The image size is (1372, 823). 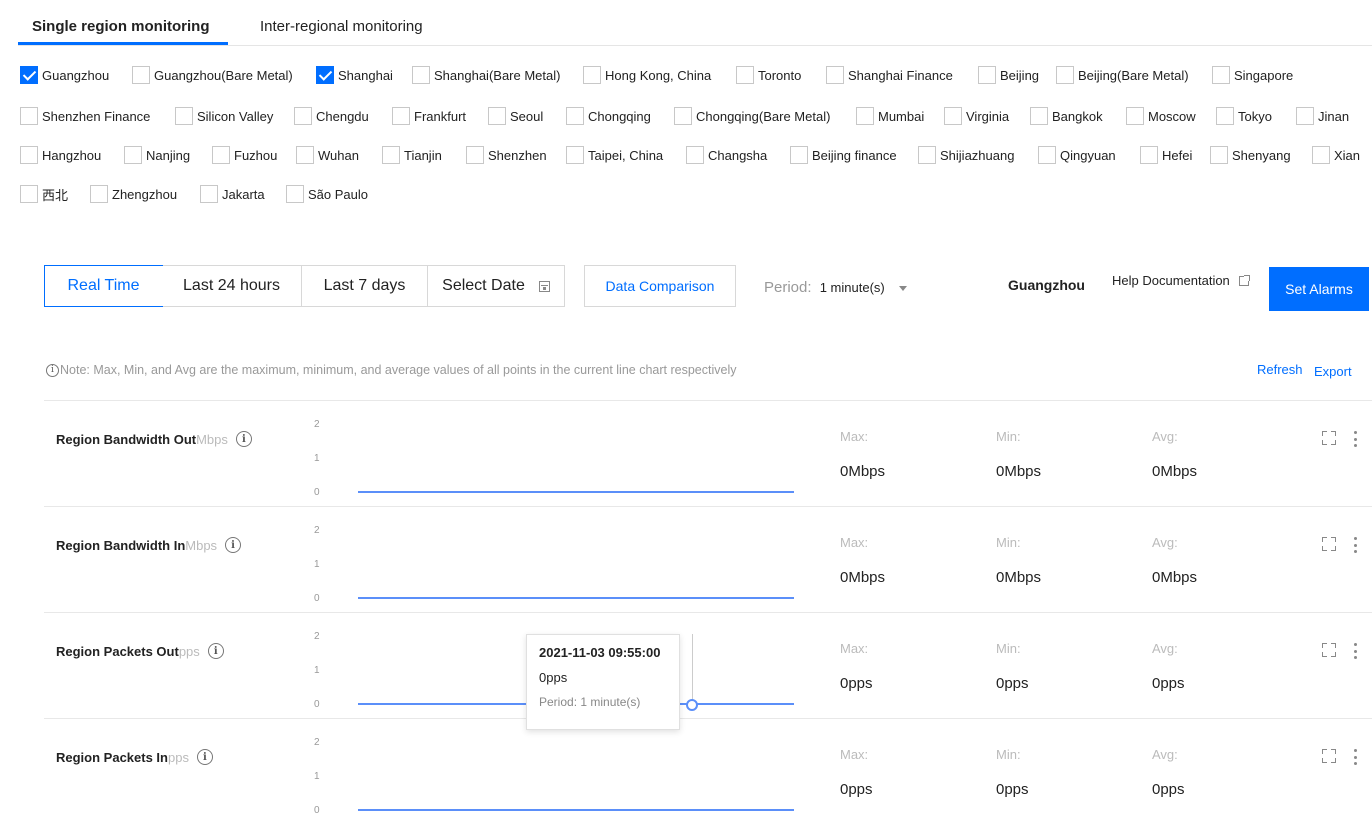 I want to click on region-checkbox: Tokyo, so click(x=1244, y=116).